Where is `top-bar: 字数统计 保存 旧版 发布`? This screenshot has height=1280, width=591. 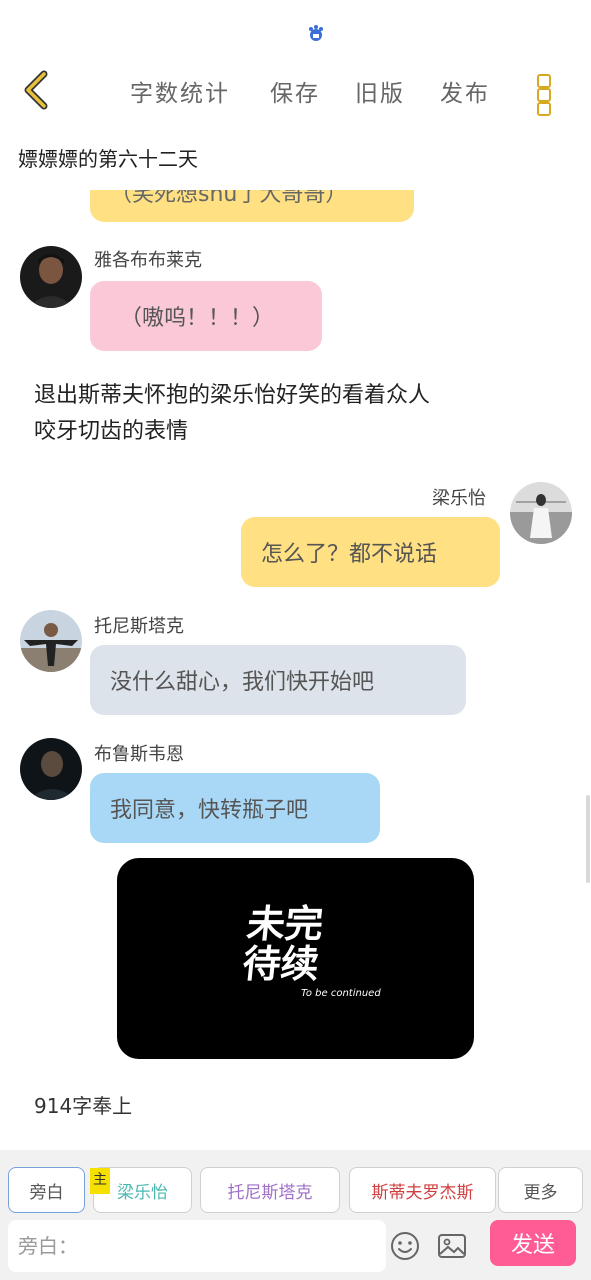 top-bar: 字数统计 保存 旧版 发布 is located at coordinates (295, 90).